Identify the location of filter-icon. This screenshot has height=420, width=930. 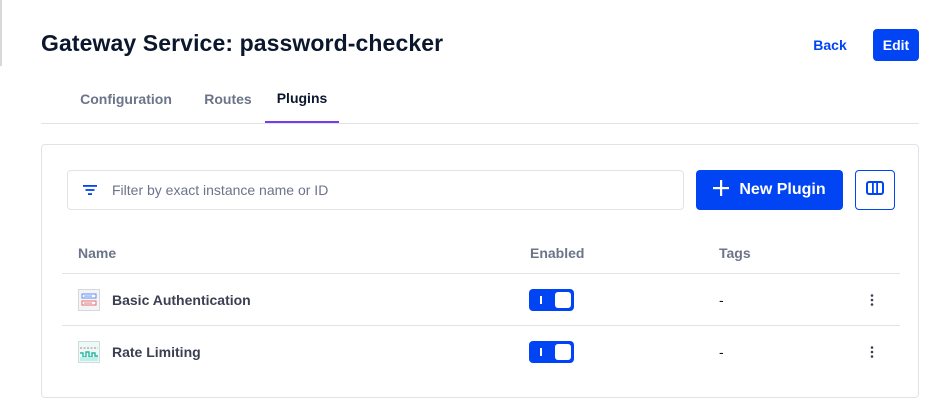
(90, 190).